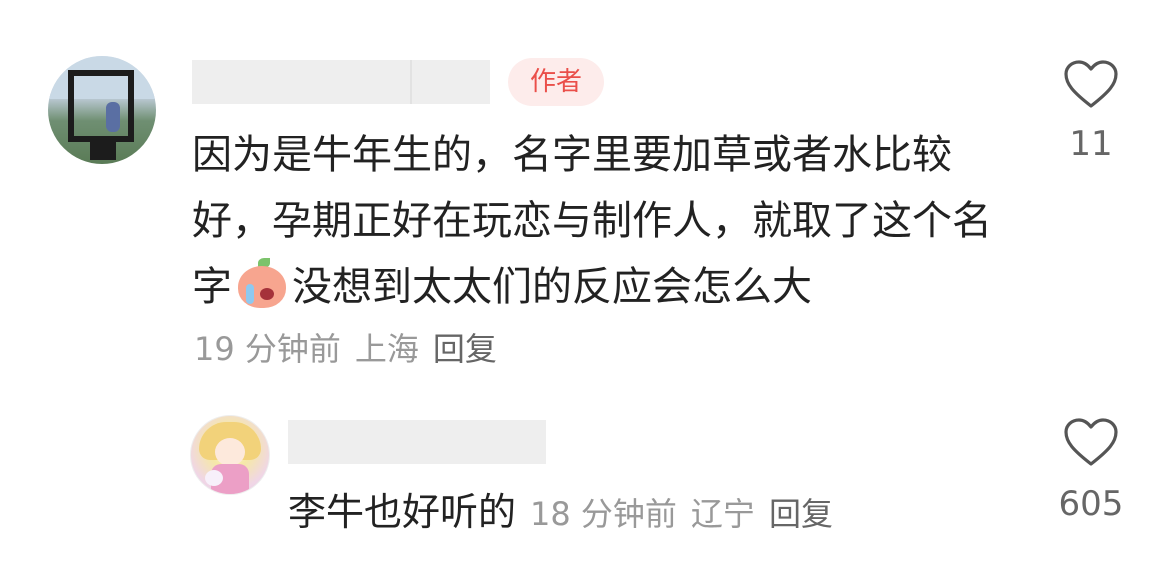  I want to click on comment-meta: 18 分钟前 辽宁 回复, so click(681, 514).